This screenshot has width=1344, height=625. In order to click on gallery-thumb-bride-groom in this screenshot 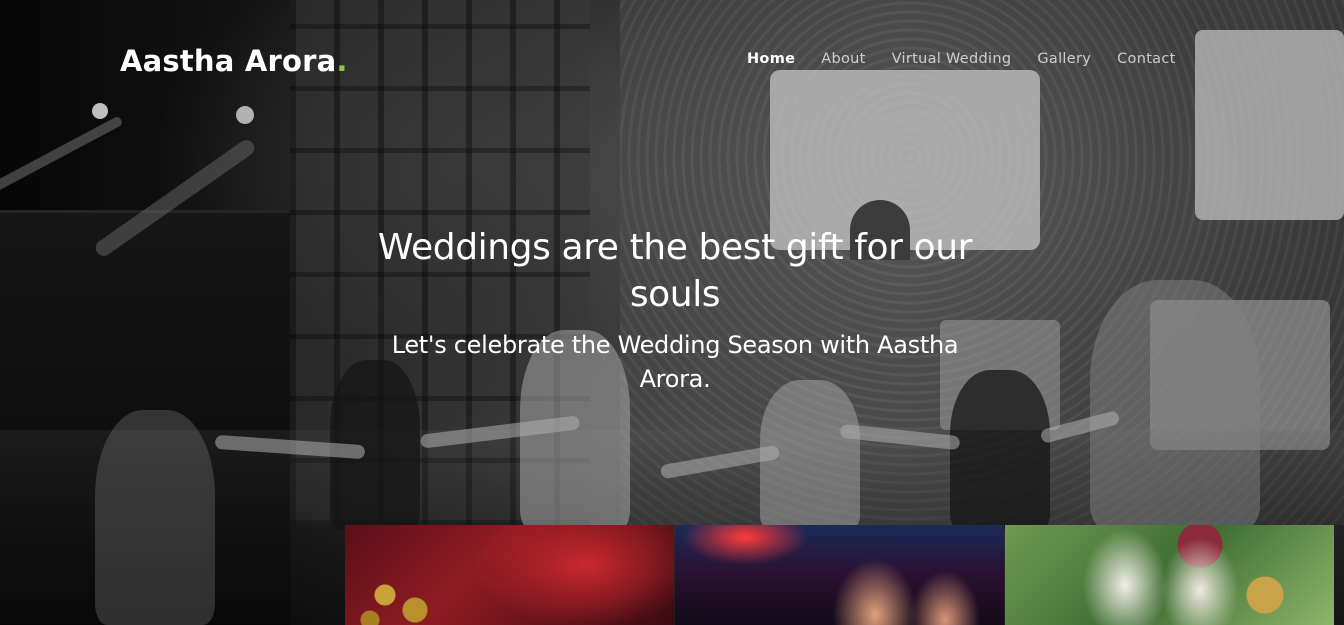, I will do `click(1169, 575)`.